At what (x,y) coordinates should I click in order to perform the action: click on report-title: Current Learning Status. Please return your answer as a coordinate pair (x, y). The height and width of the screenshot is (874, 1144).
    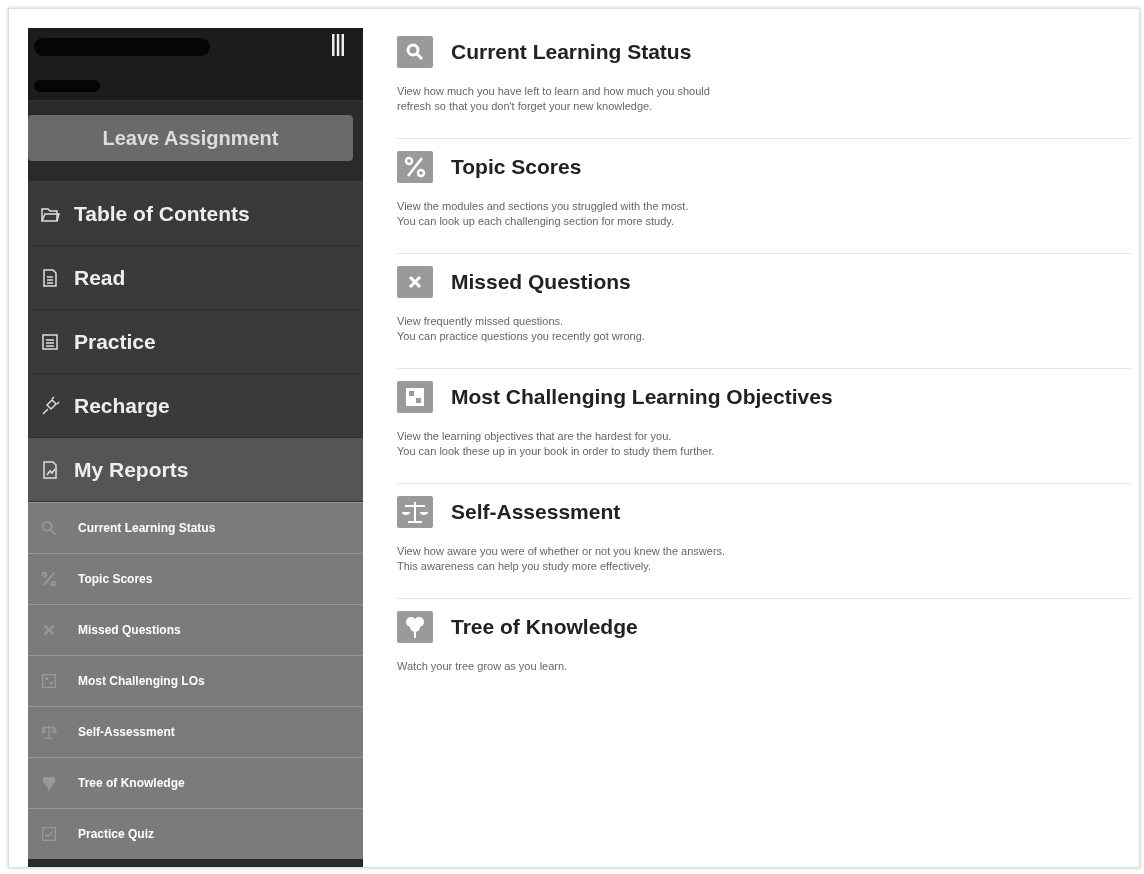
    Looking at the image, I should click on (571, 52).